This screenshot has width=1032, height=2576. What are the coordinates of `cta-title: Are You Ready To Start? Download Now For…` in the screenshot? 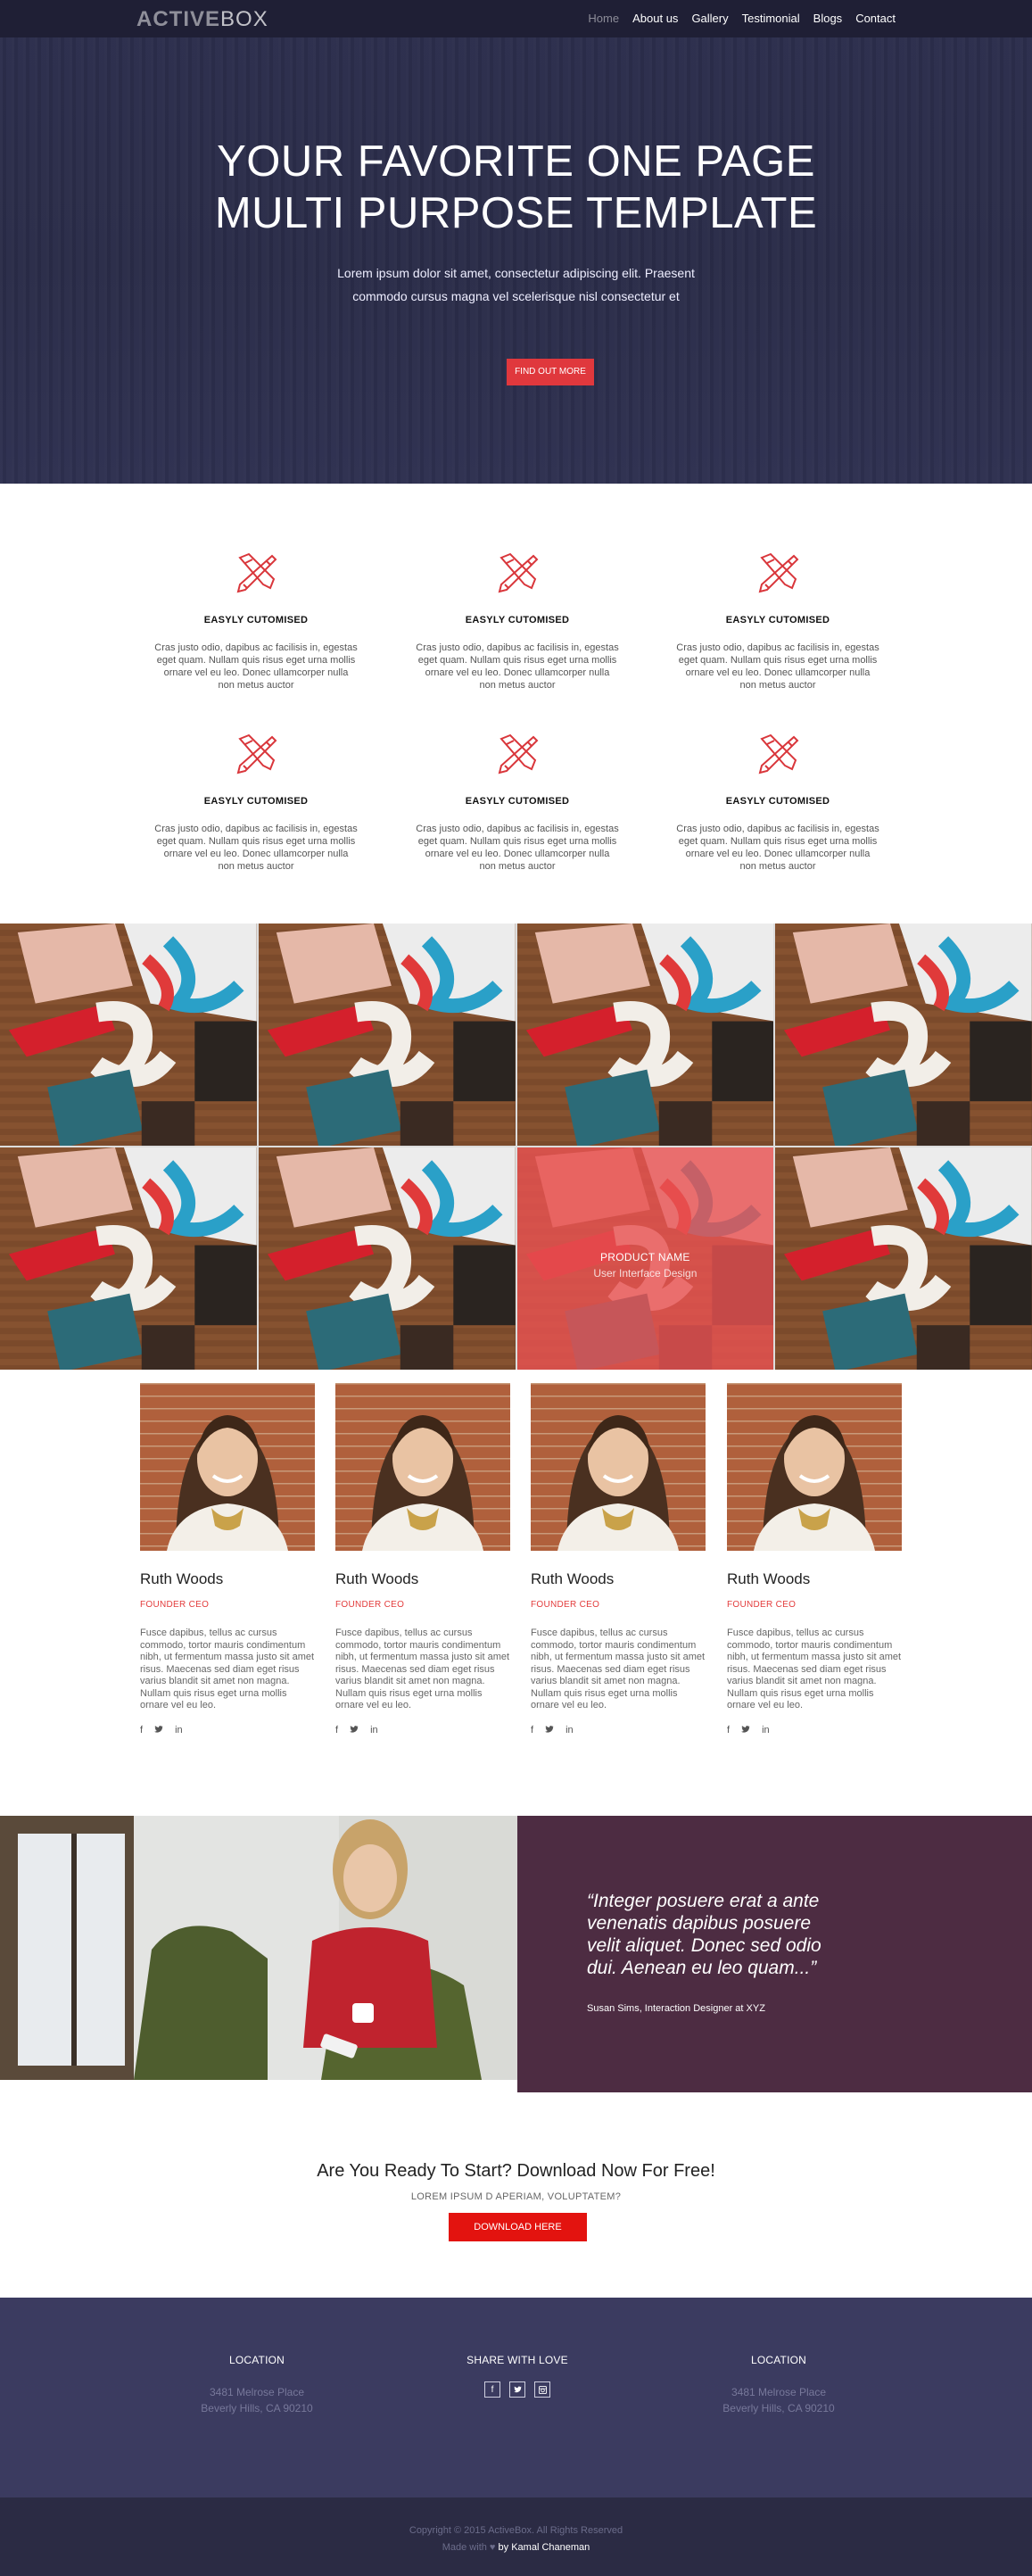 It's located at (516, 2171).